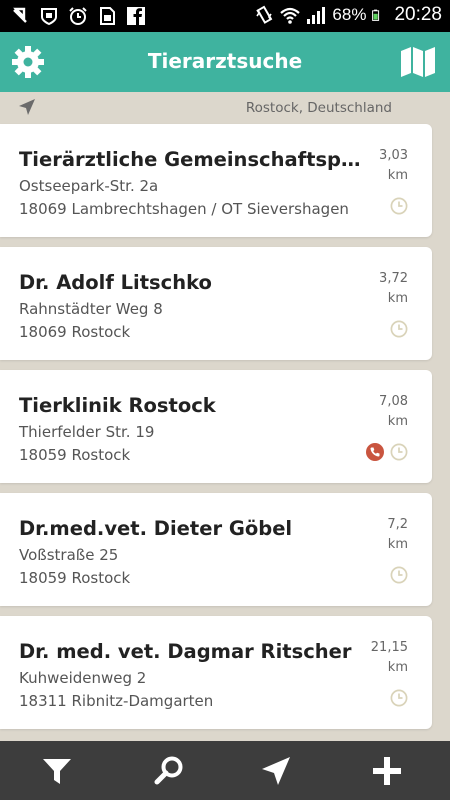  I want to click on signal-icon, so click(316, 15).